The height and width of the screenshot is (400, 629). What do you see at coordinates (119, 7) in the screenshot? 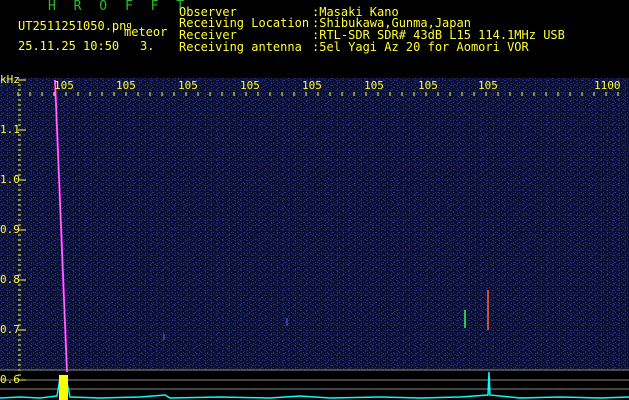
I see `program-title: H R O F F T` at bounding box center [119, 7].